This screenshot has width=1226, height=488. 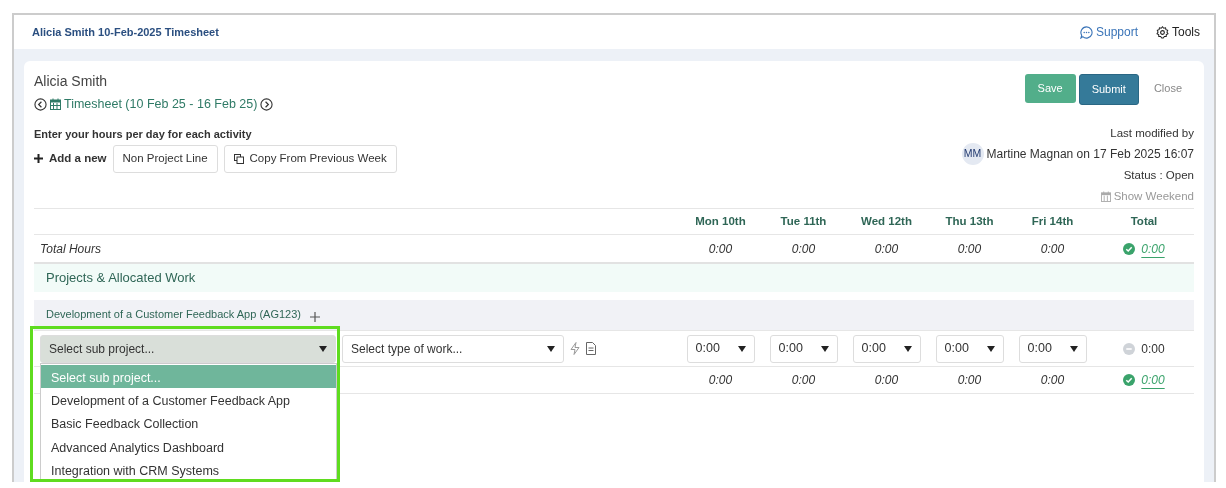 What do you see at coordinates (188, 446) in the screenshot?
I see `dropdown-option: Advanced Analytics Dashboard` at bounding box center [188, 446].